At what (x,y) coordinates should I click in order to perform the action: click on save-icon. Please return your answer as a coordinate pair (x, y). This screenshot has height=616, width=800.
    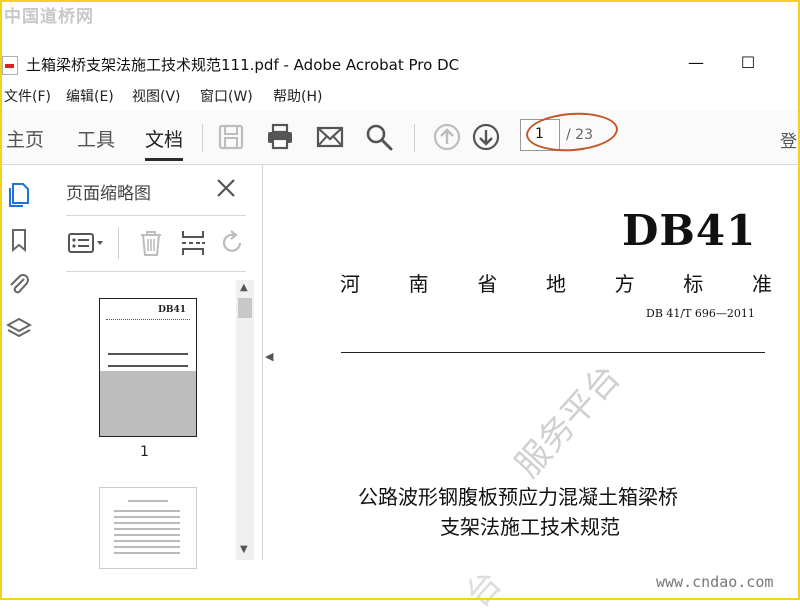
    Looking at the image, I should click on (231, 137).